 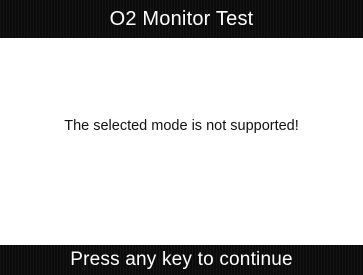 I want to click on continue-prompt-bar: Press any key to continue, so click(x=181, y=260).